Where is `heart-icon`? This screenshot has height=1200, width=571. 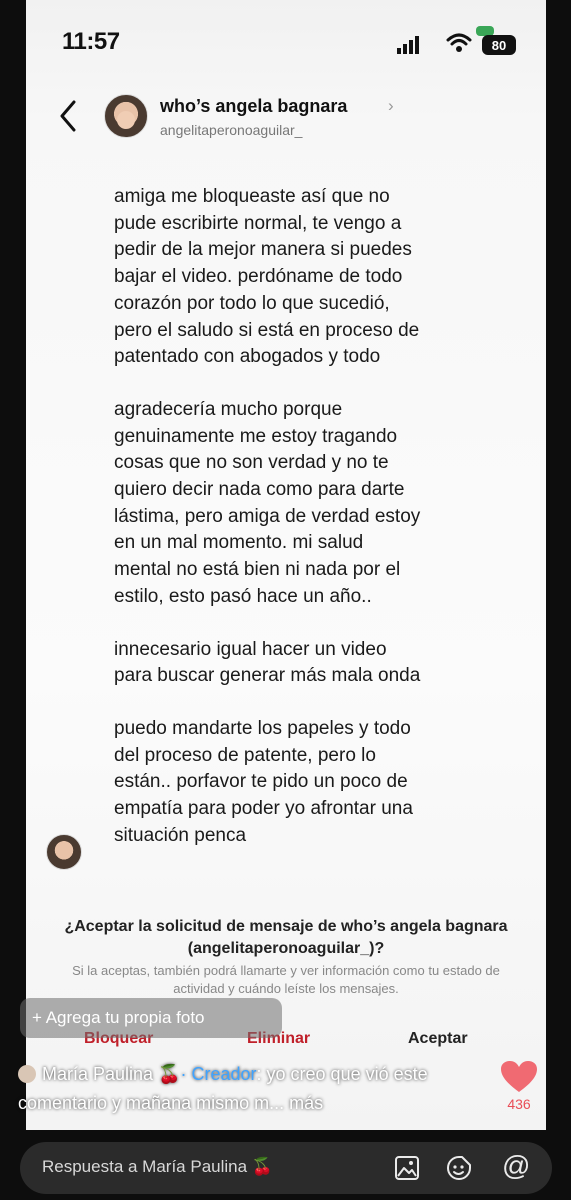 heart-icon is located at coordinates (519, 1077).